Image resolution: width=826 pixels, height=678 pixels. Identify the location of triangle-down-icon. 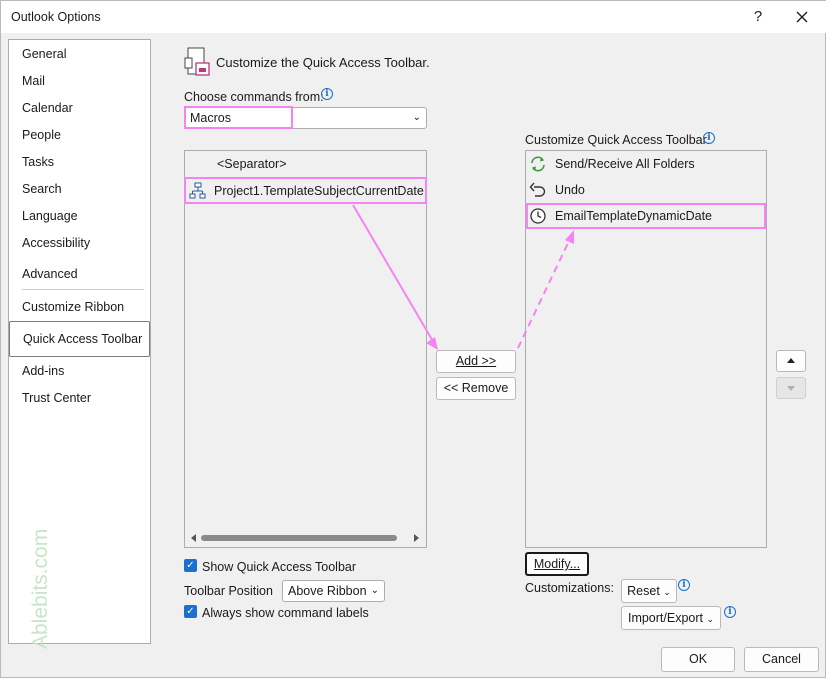
(791, 388).